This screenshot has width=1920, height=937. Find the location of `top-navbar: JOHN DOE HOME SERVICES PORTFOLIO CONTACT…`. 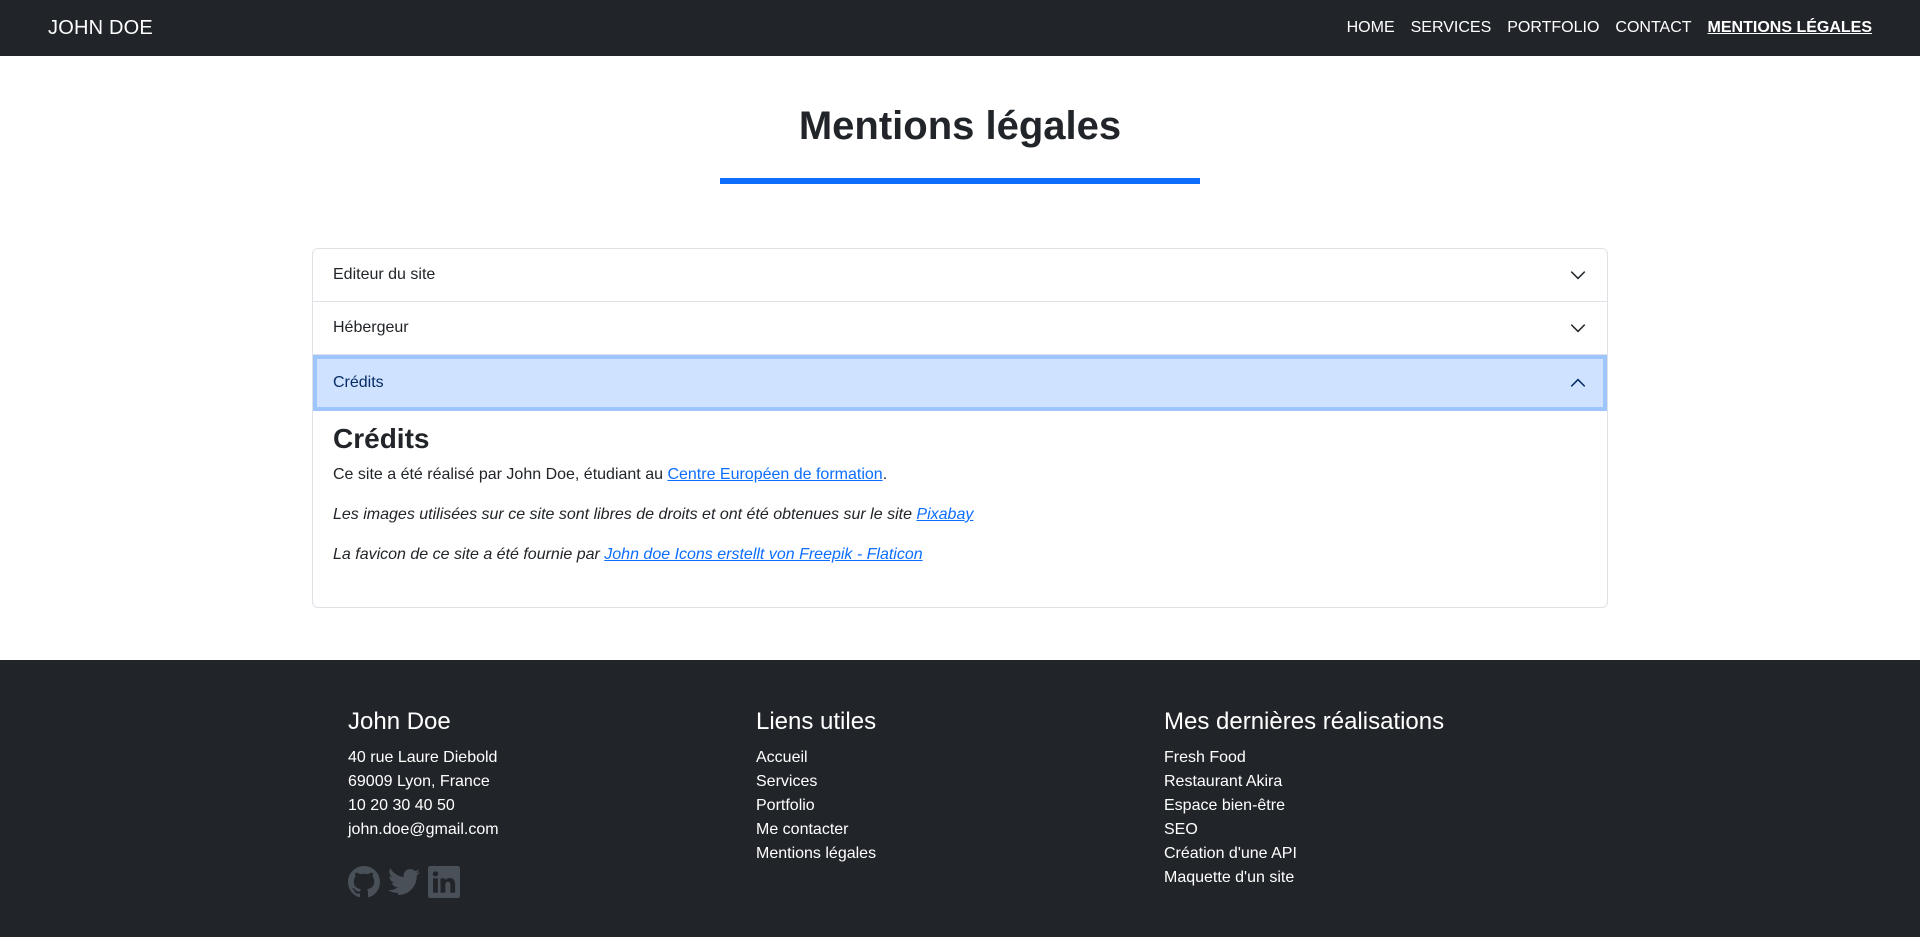

top-navbar: JOHN DOE HOME SERVICES PORTFOLIO CONTACT… is located at coordinates (960, 28).